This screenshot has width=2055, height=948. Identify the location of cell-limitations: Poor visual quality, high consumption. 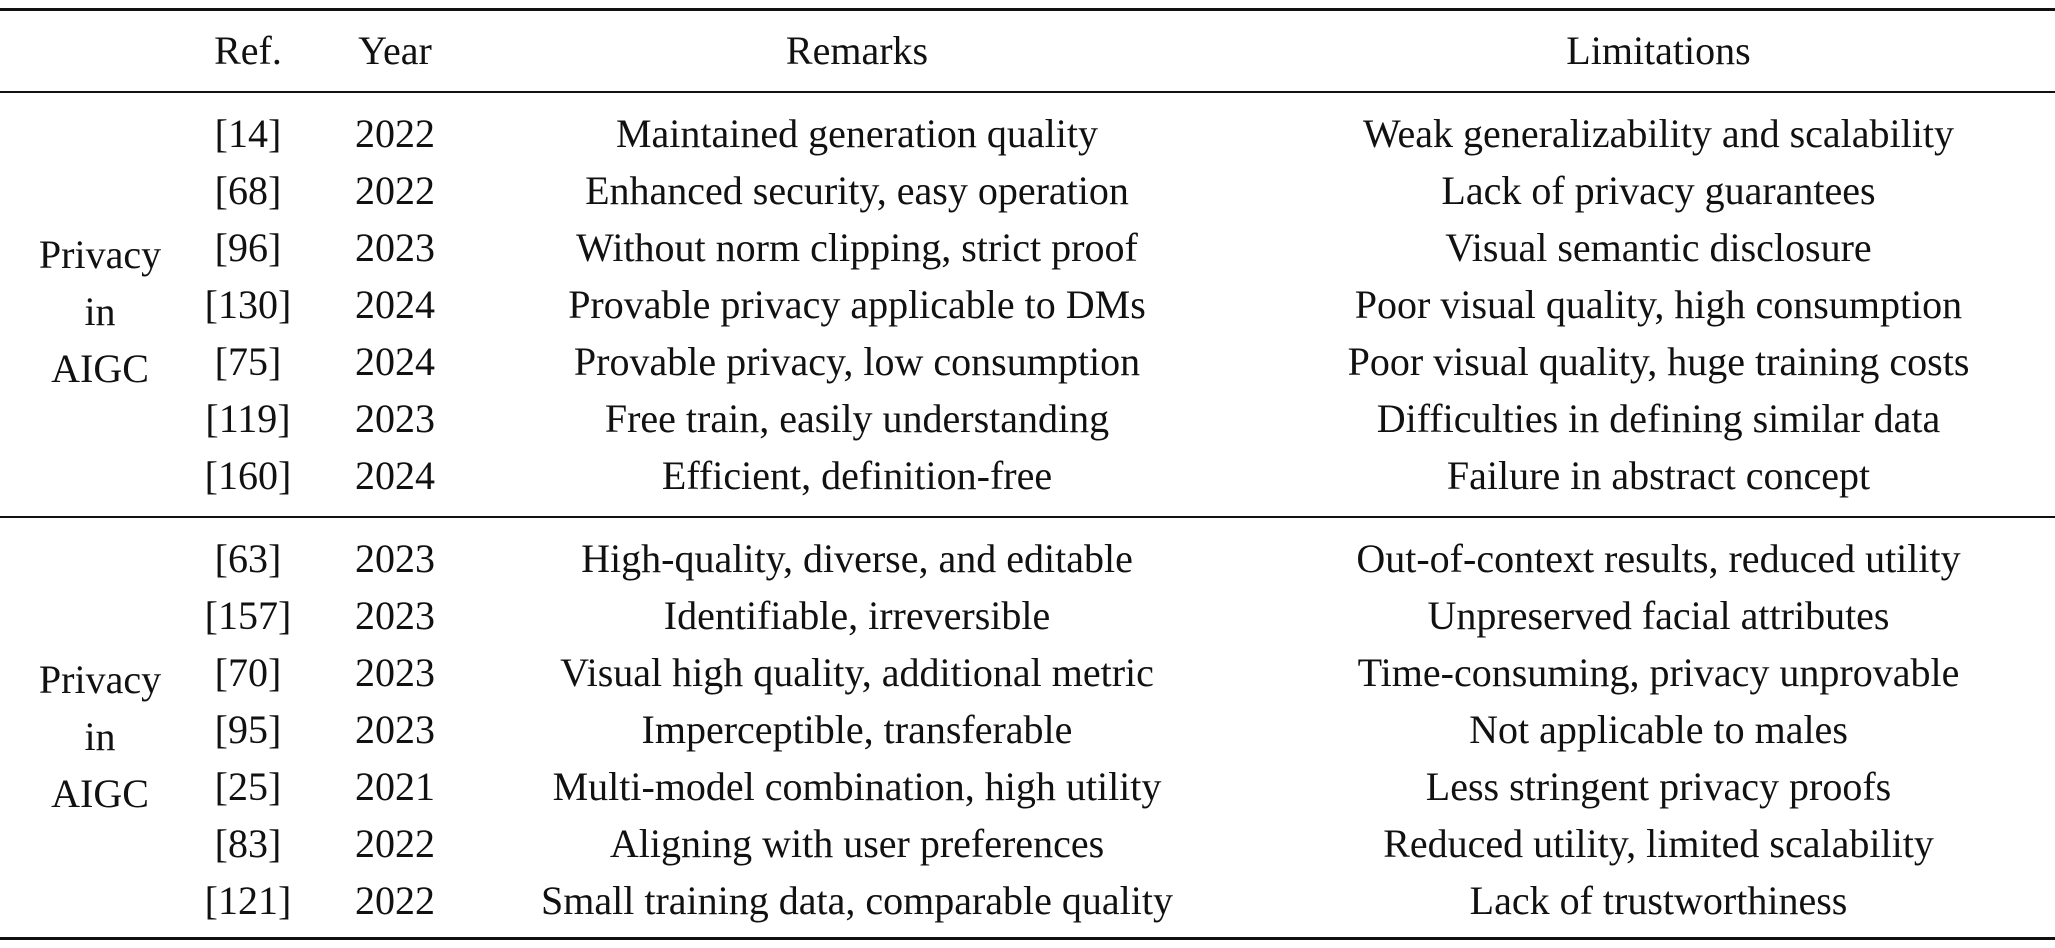
(1658, 304).